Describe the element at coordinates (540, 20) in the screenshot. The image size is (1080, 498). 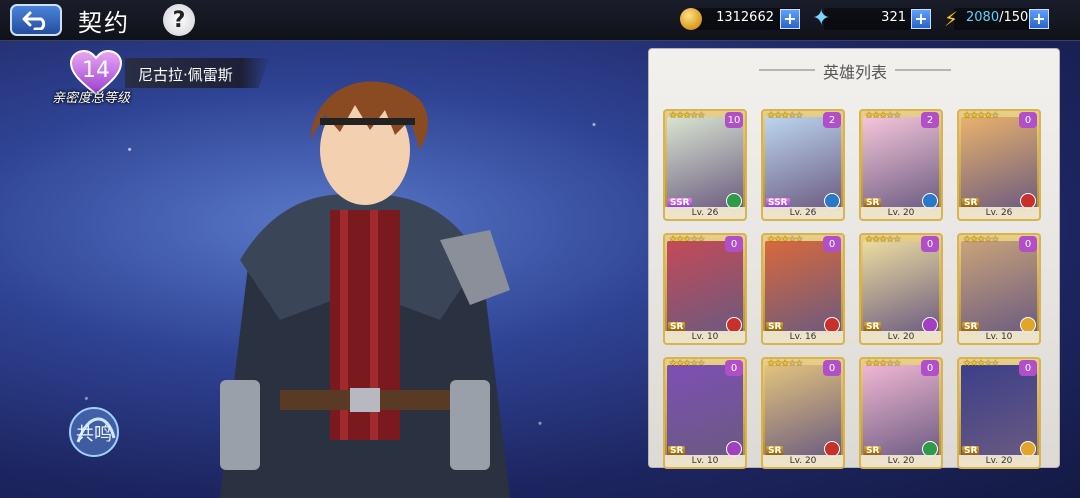
I see `top-bar: 契约 ? 1312662 + ✦ 321 + ⚡ 2080/150 +` at that location.